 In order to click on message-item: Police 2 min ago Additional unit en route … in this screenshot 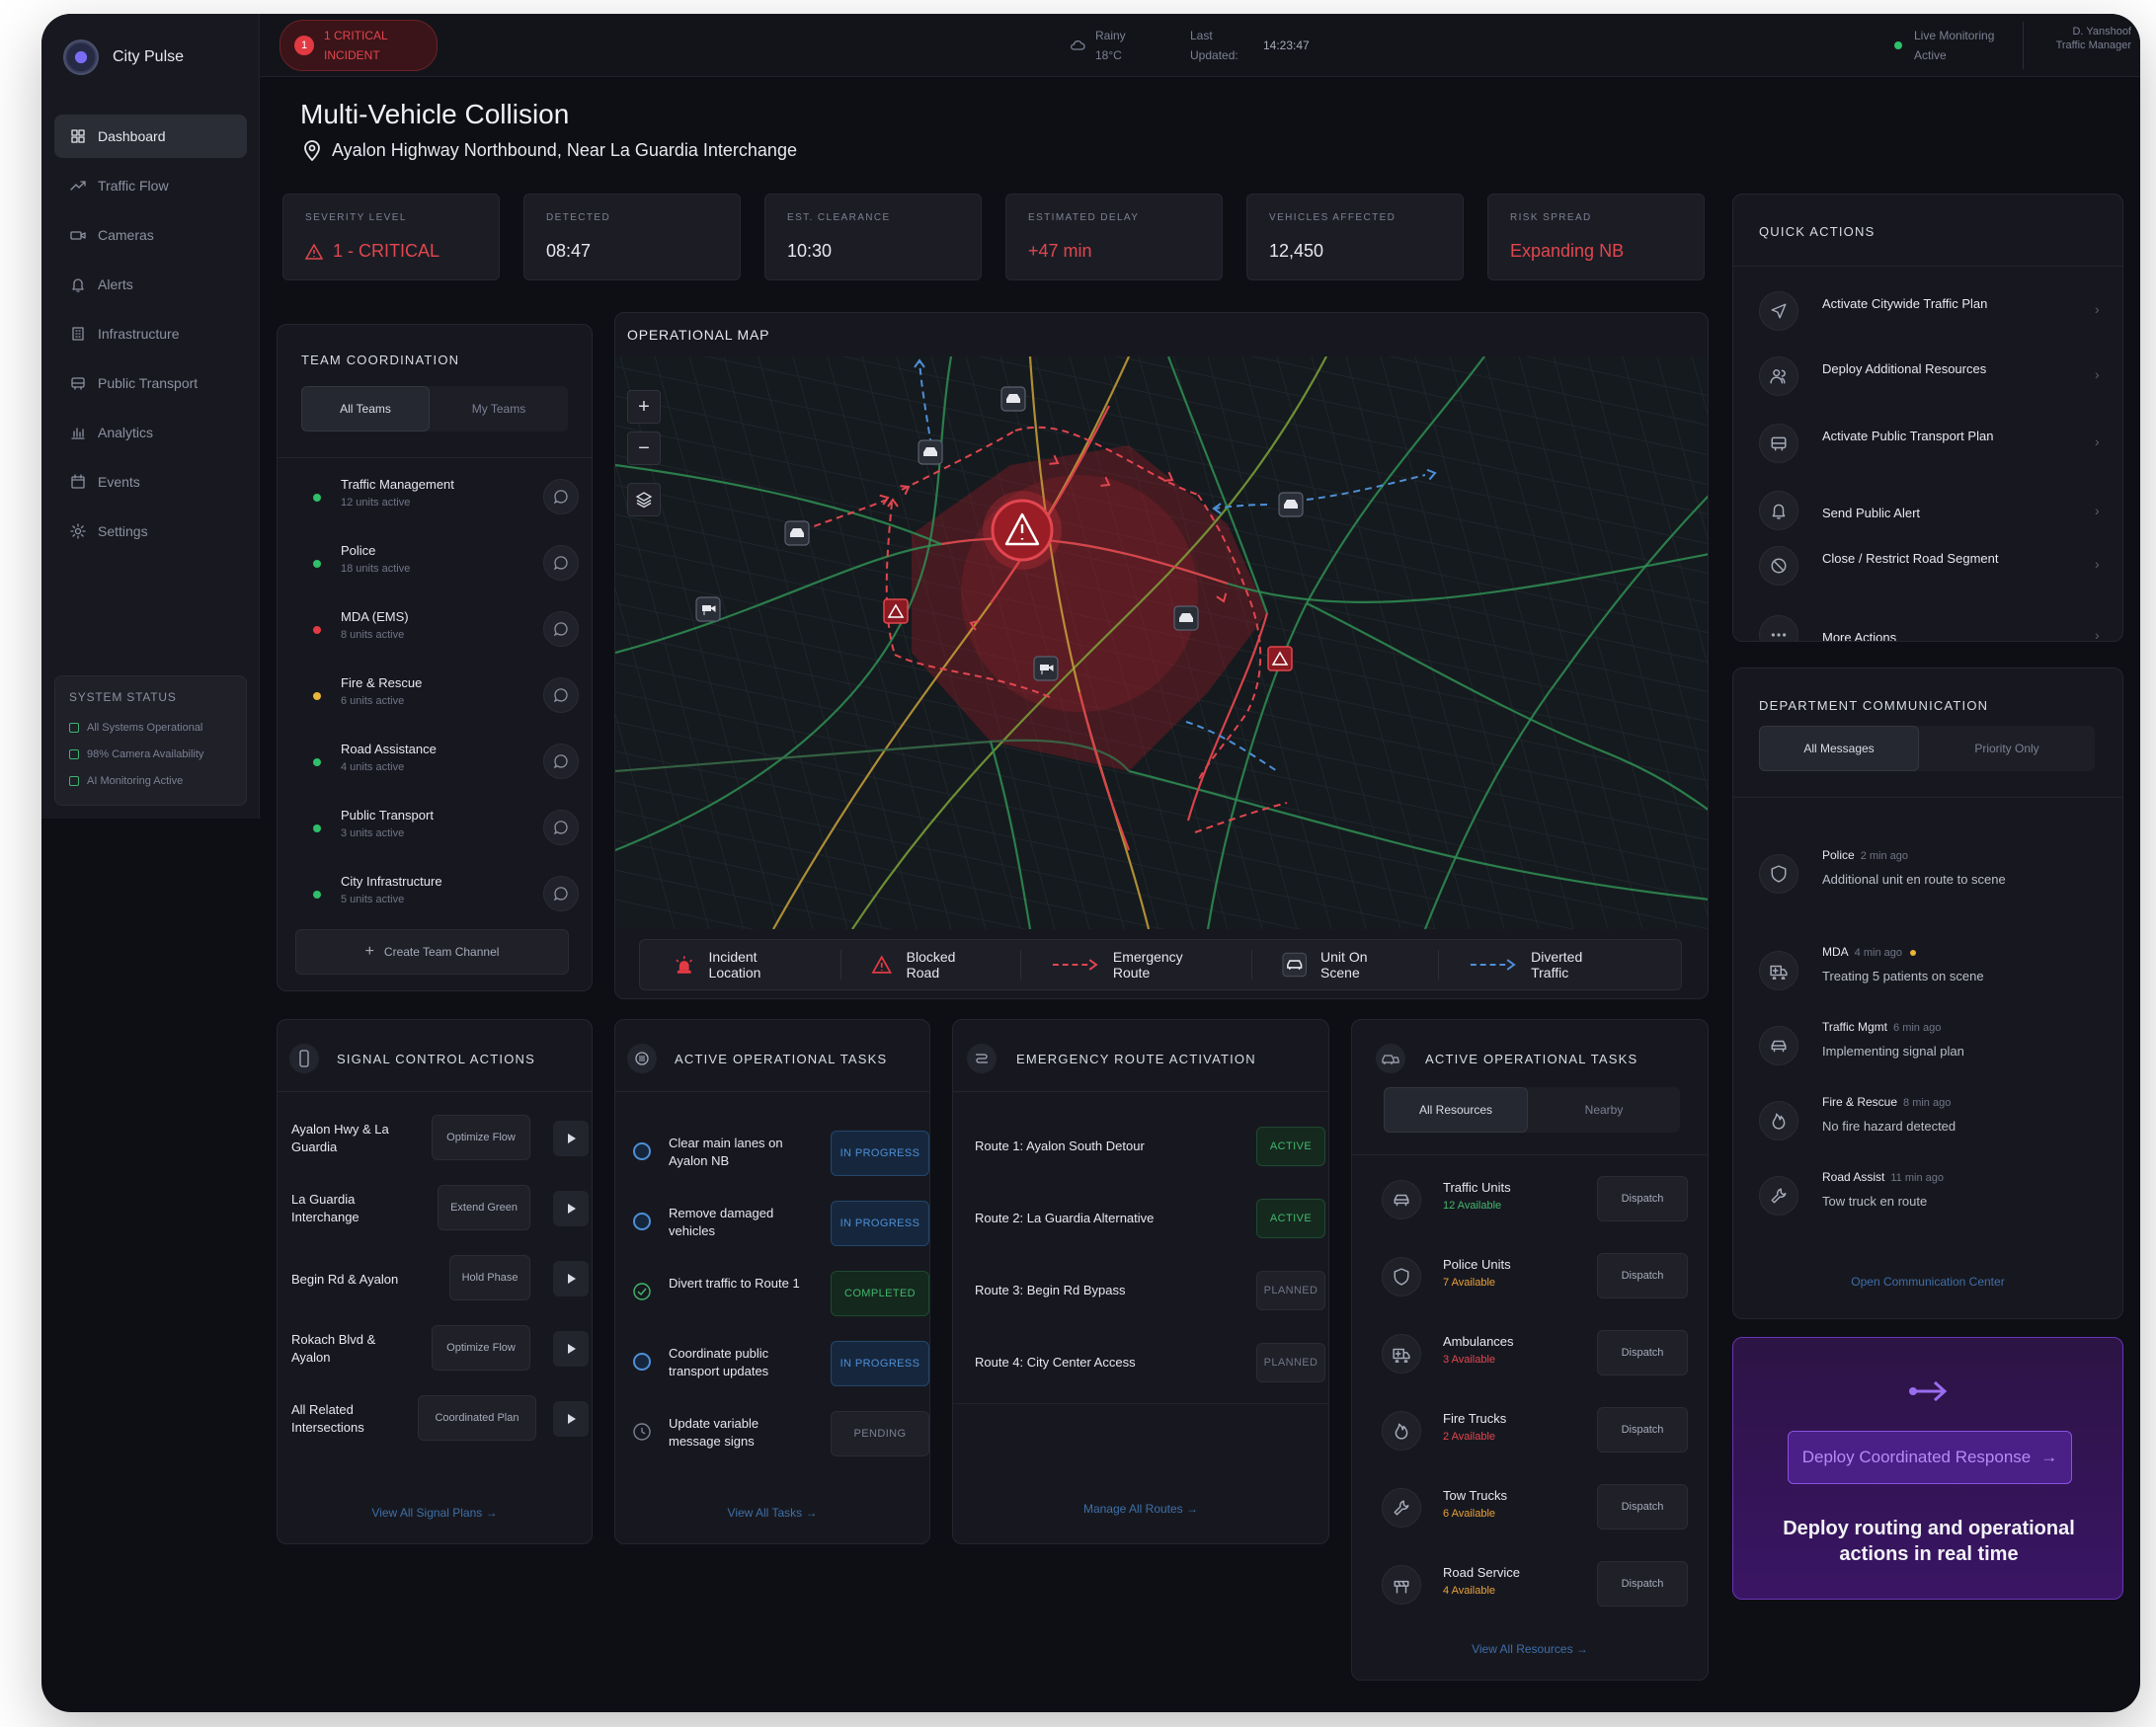, I will do `click(1927, 882)`.